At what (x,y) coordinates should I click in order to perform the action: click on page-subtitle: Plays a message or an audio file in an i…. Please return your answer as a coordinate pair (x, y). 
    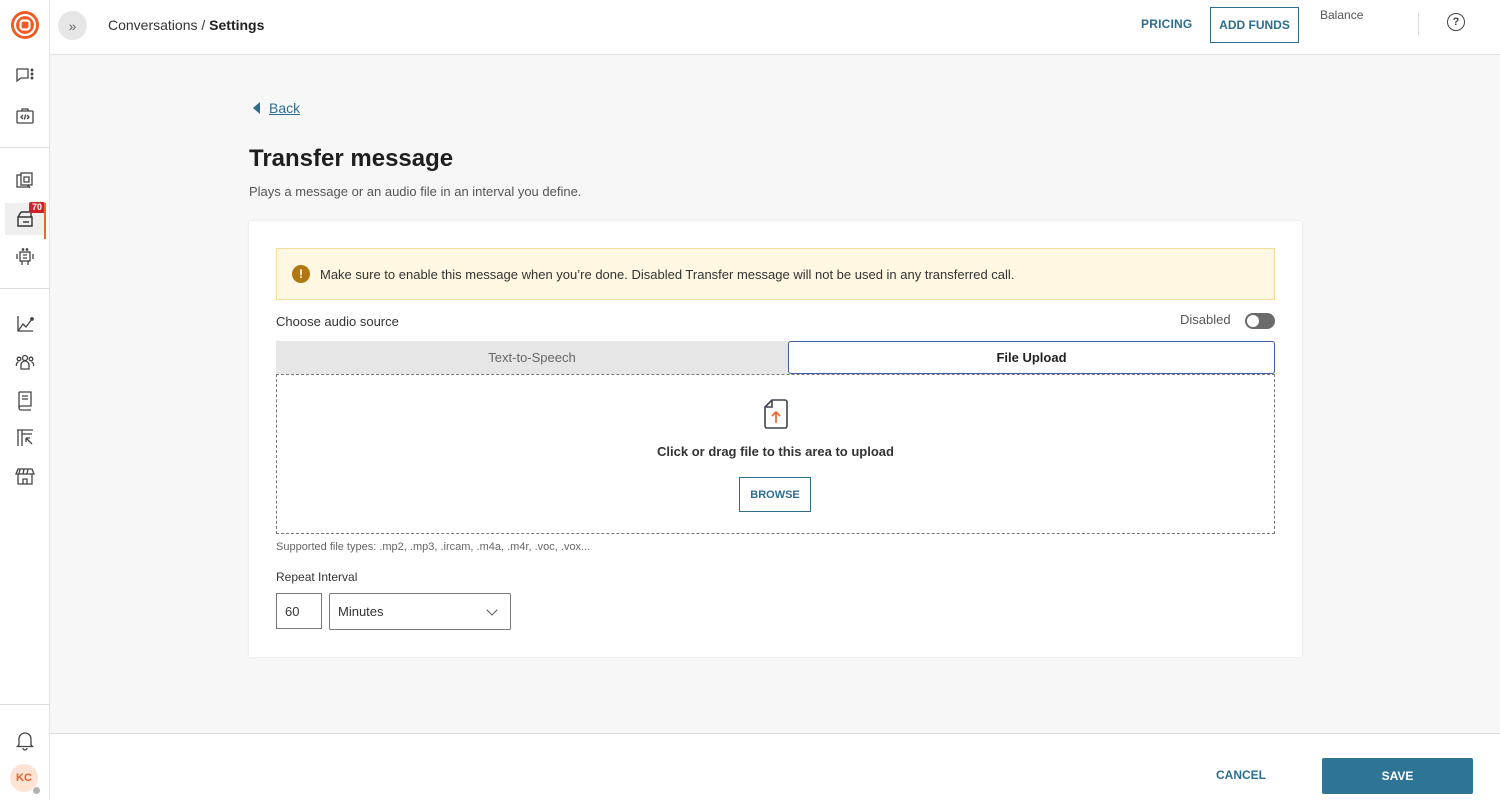
    Looking at the image, I should click on (415, 191).